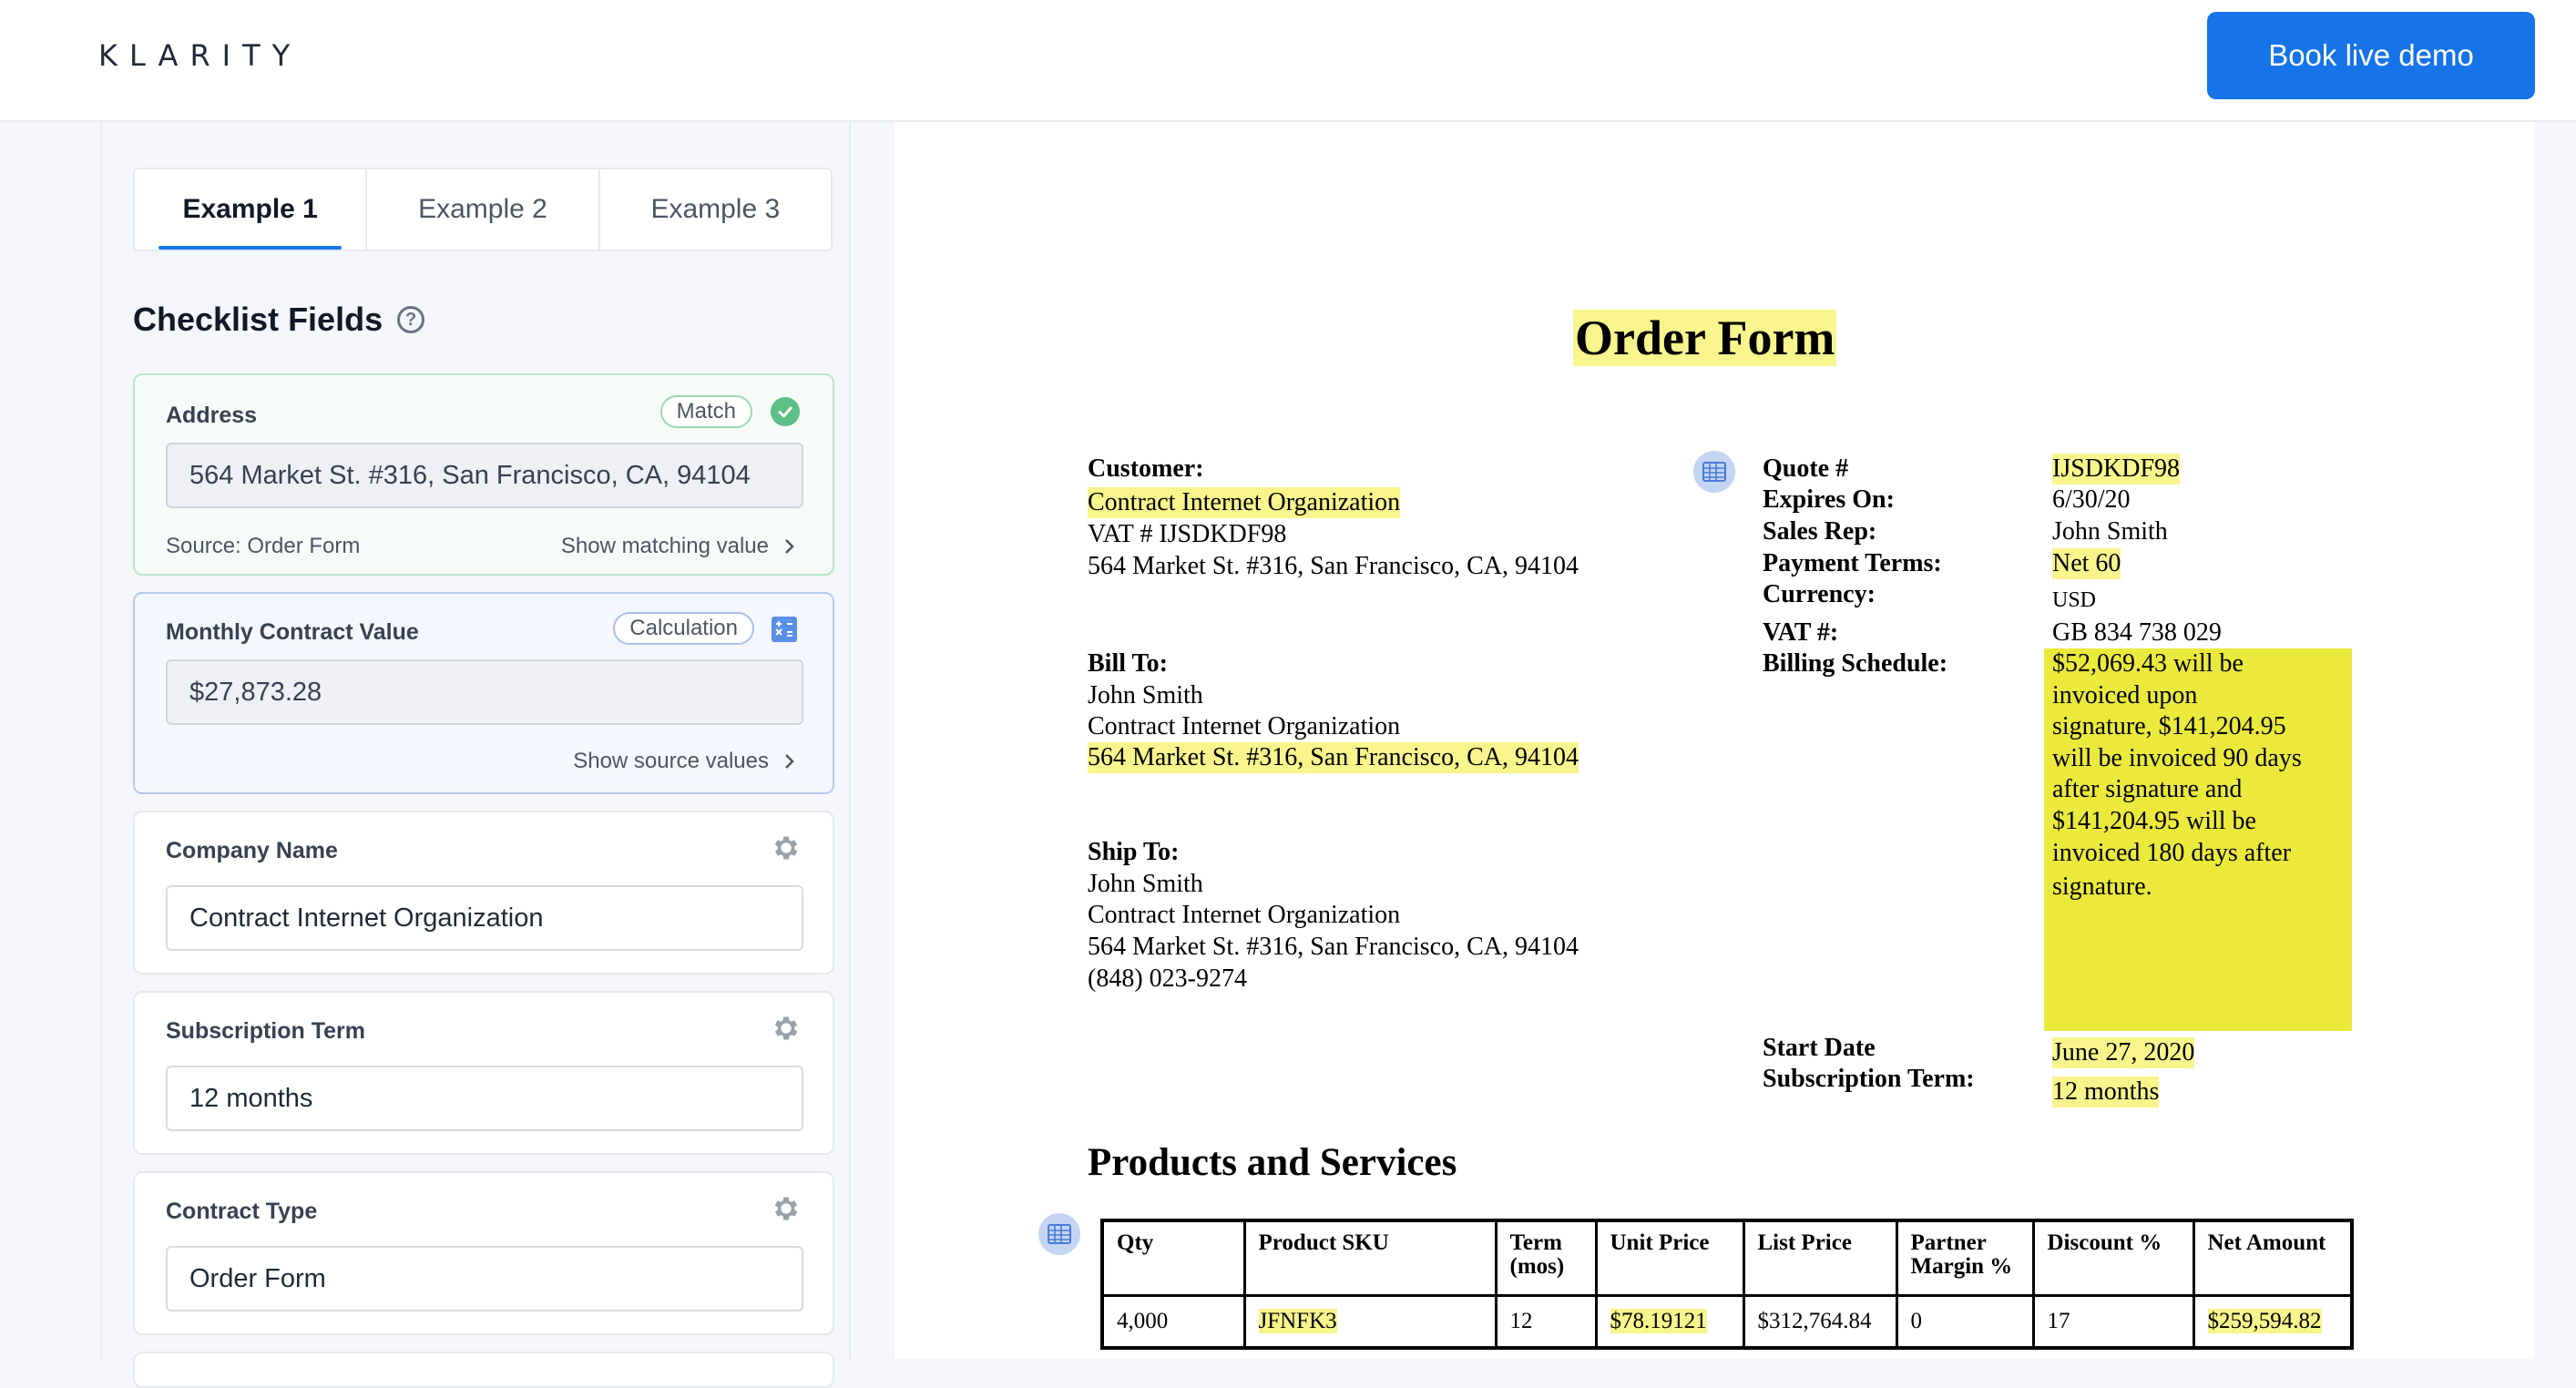  I want to click on column-header: Qty, so click(1173, 1258).